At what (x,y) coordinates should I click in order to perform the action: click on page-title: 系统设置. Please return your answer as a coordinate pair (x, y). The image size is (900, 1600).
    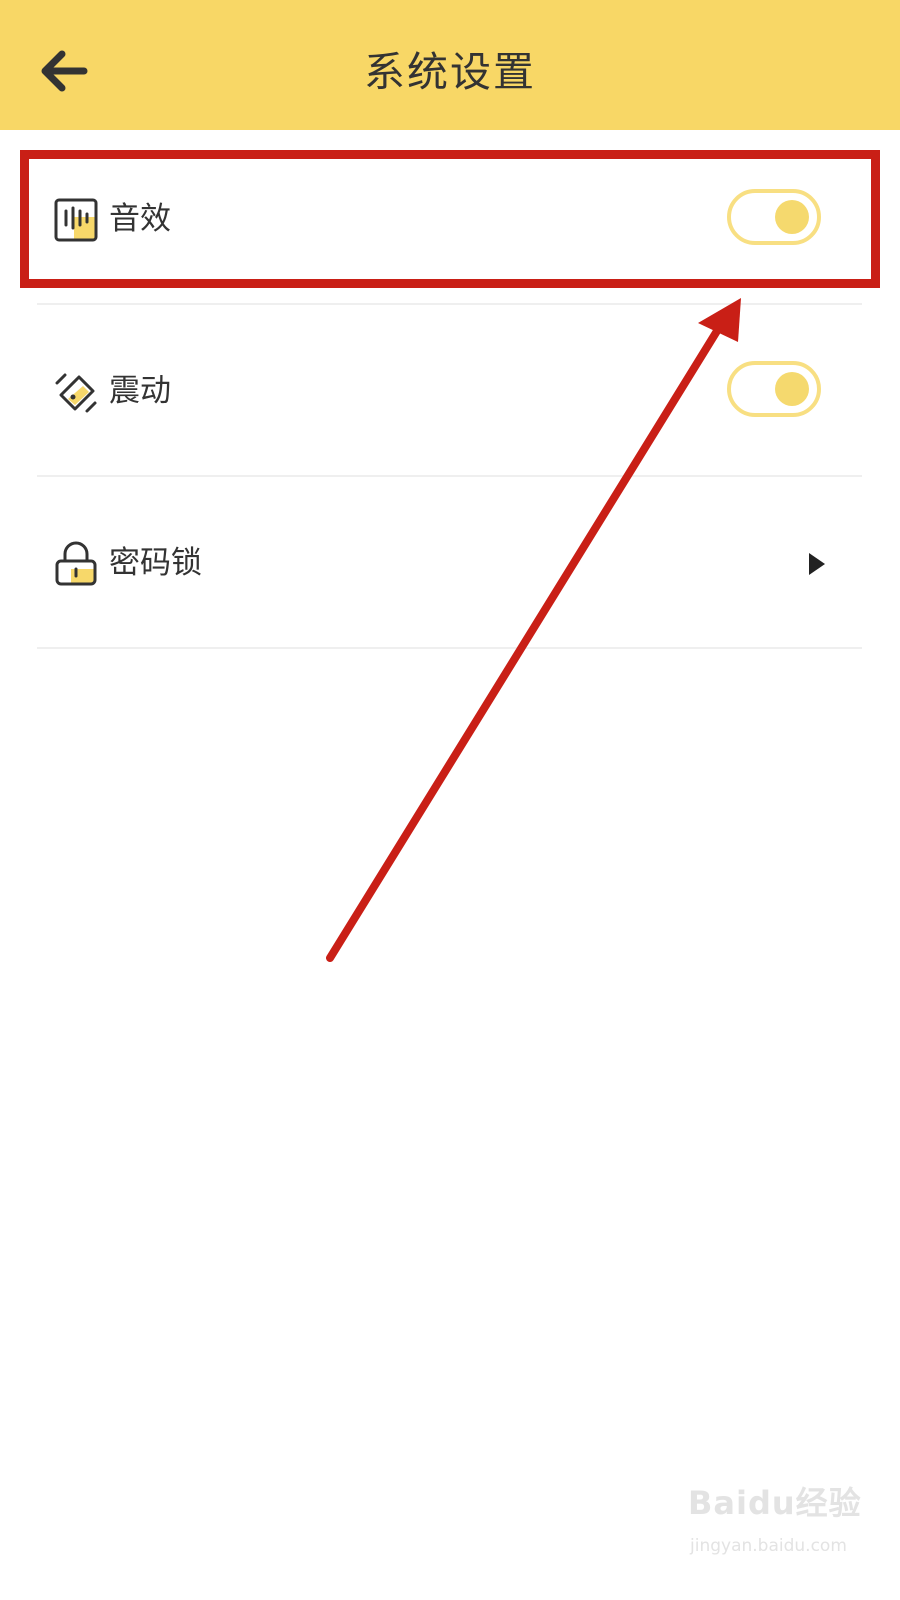
    Looking at the image, I should click on (450, 72).